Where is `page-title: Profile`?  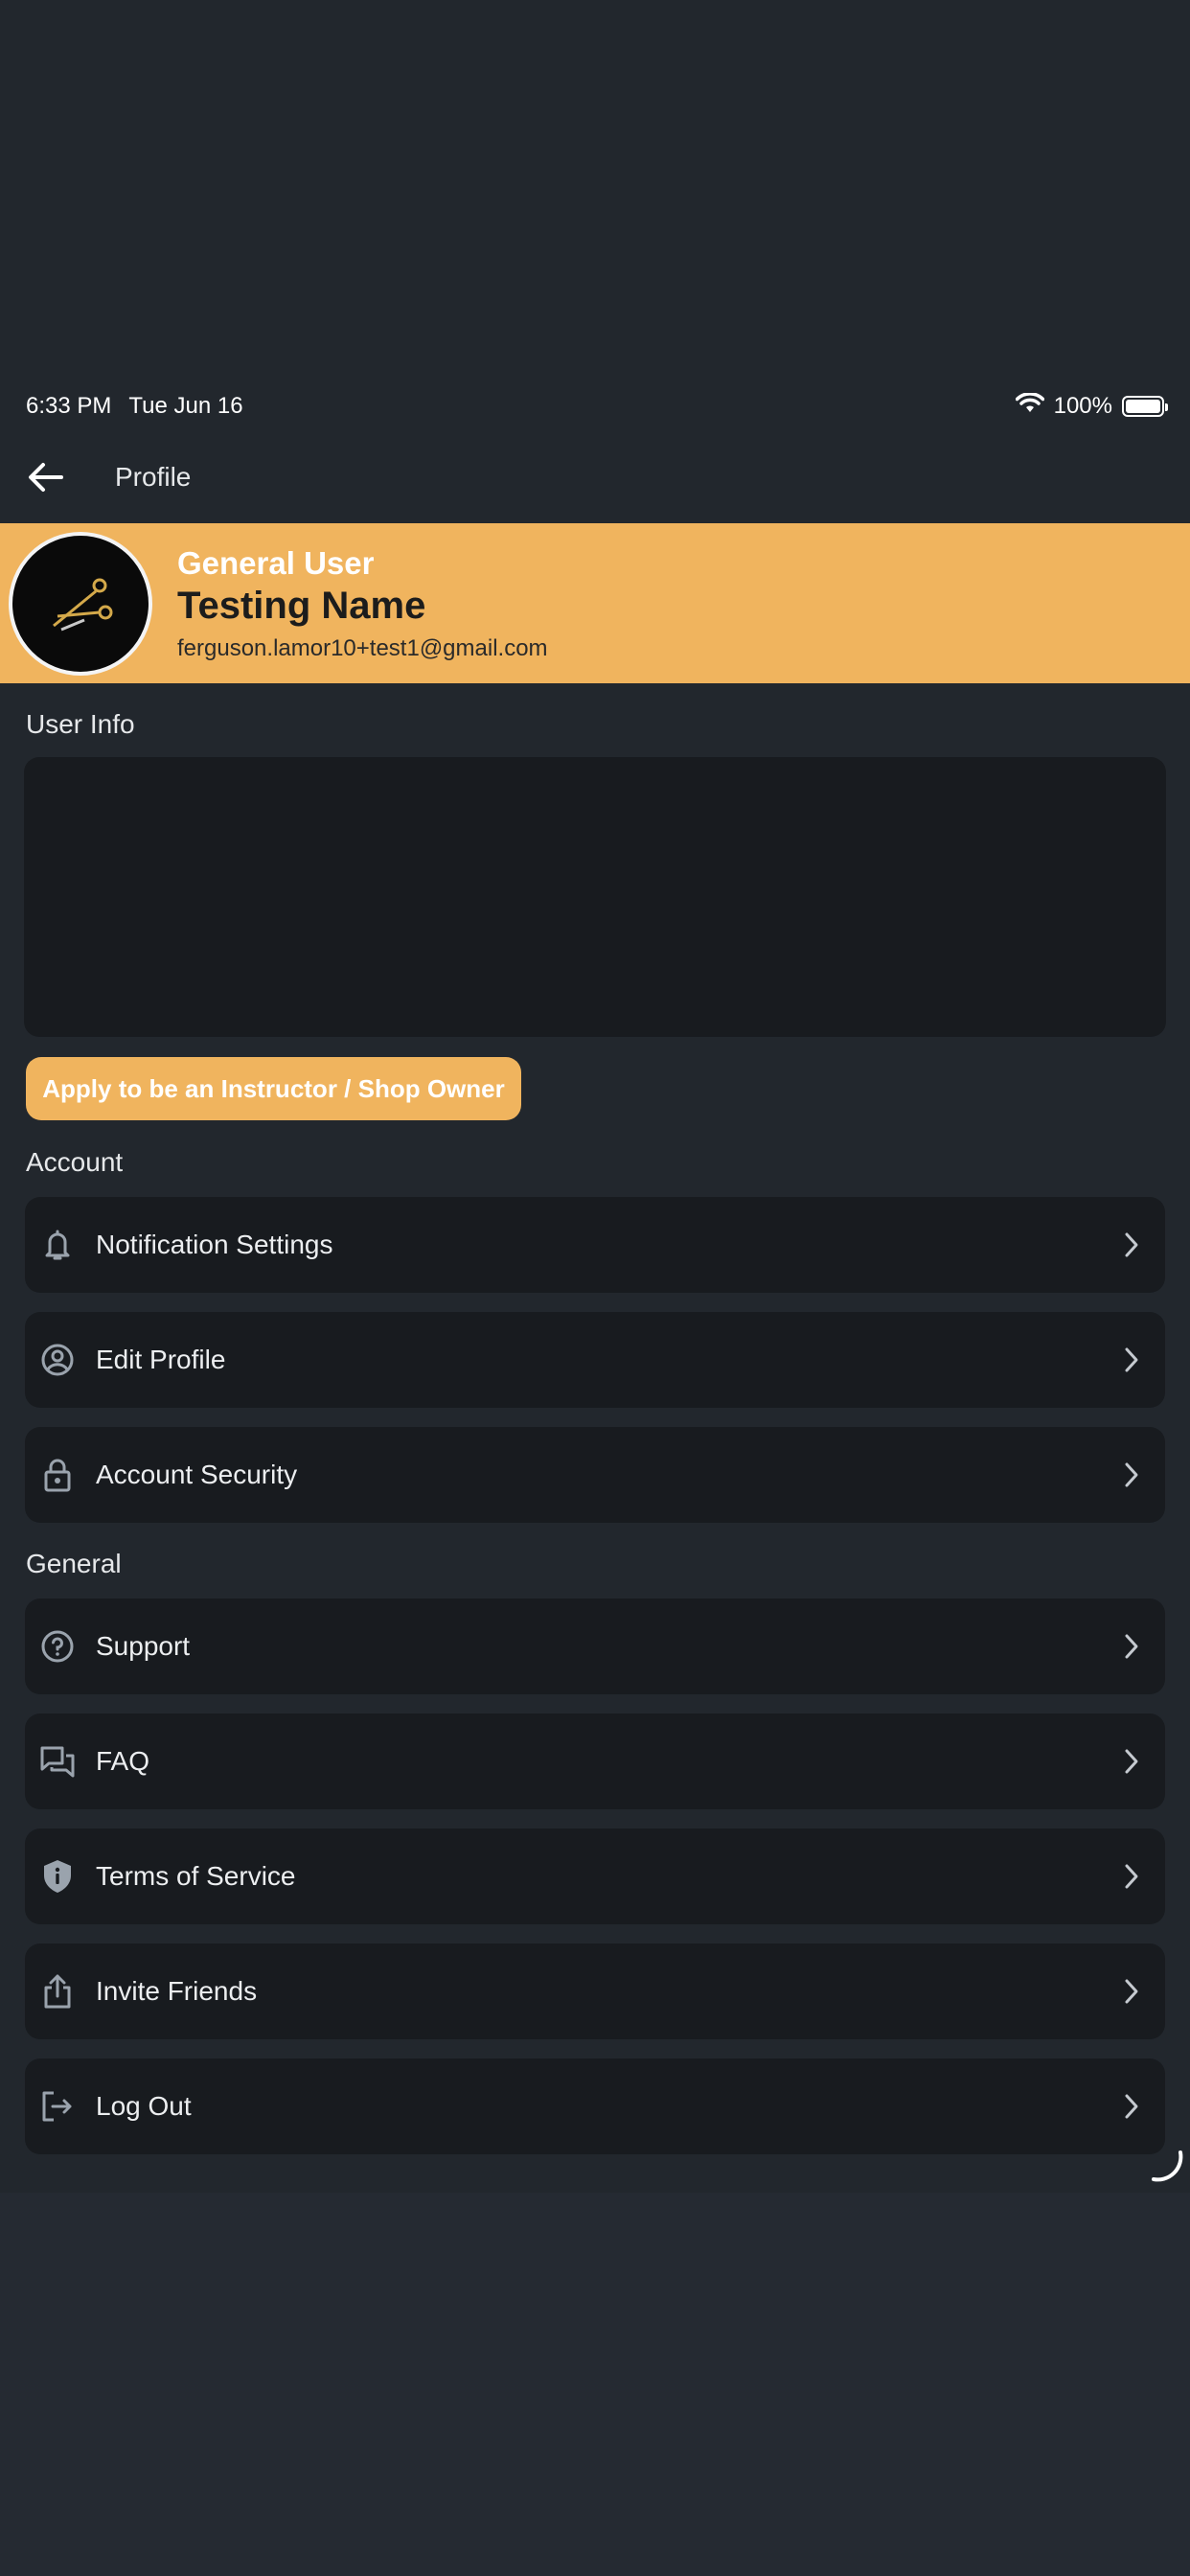
page-title: Profile is located at coordinates (154, 477).